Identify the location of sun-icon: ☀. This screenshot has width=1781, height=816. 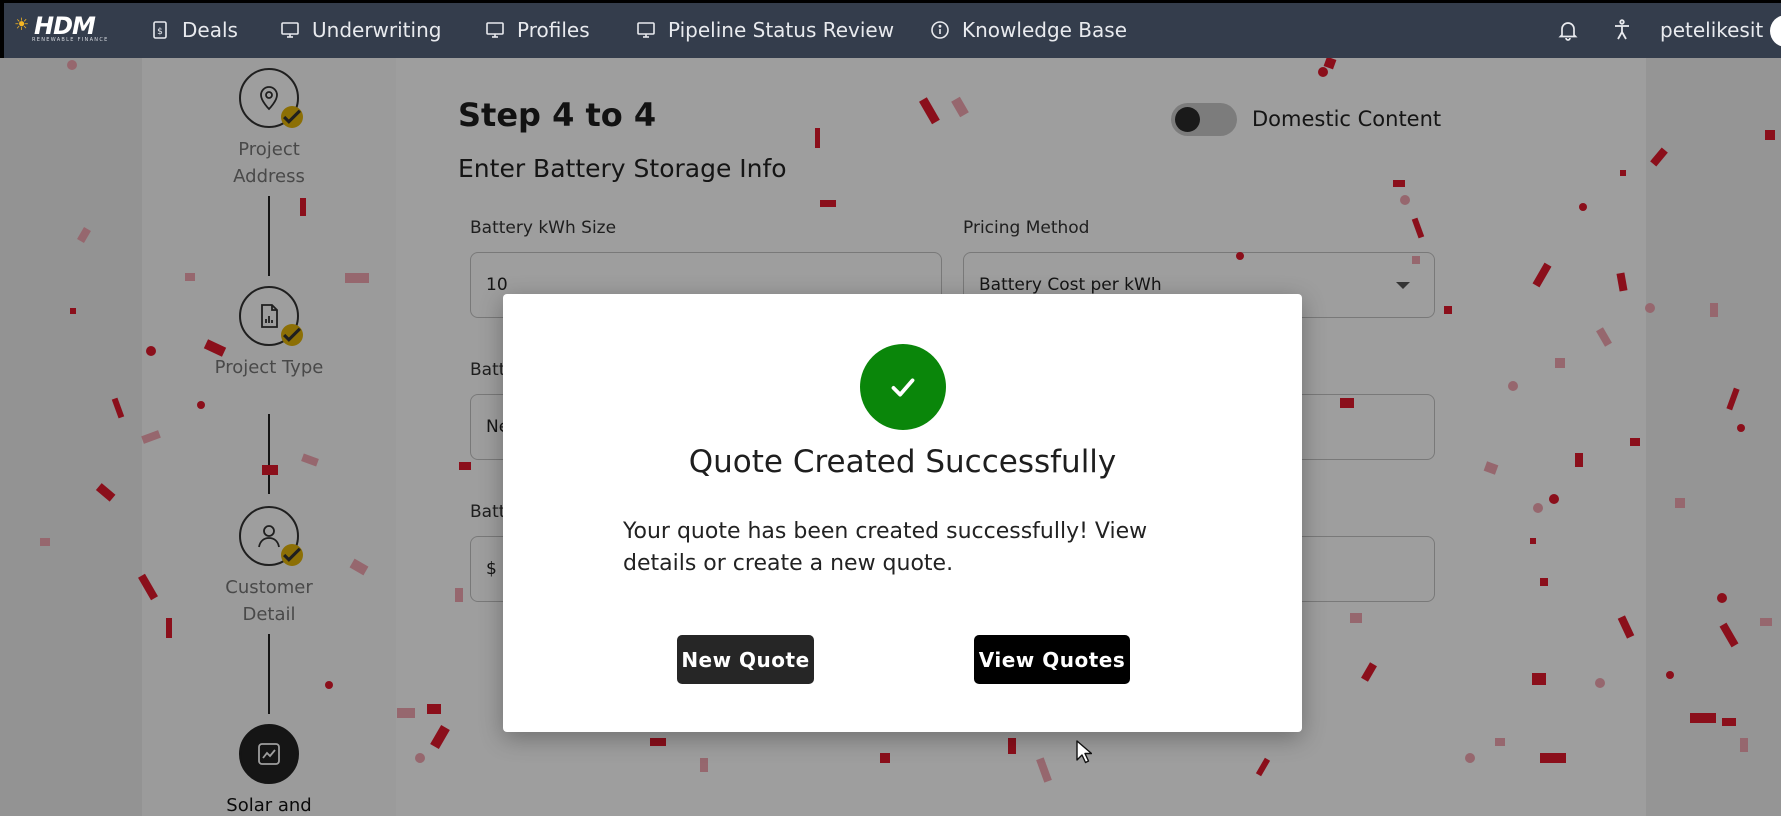
(22, 25).